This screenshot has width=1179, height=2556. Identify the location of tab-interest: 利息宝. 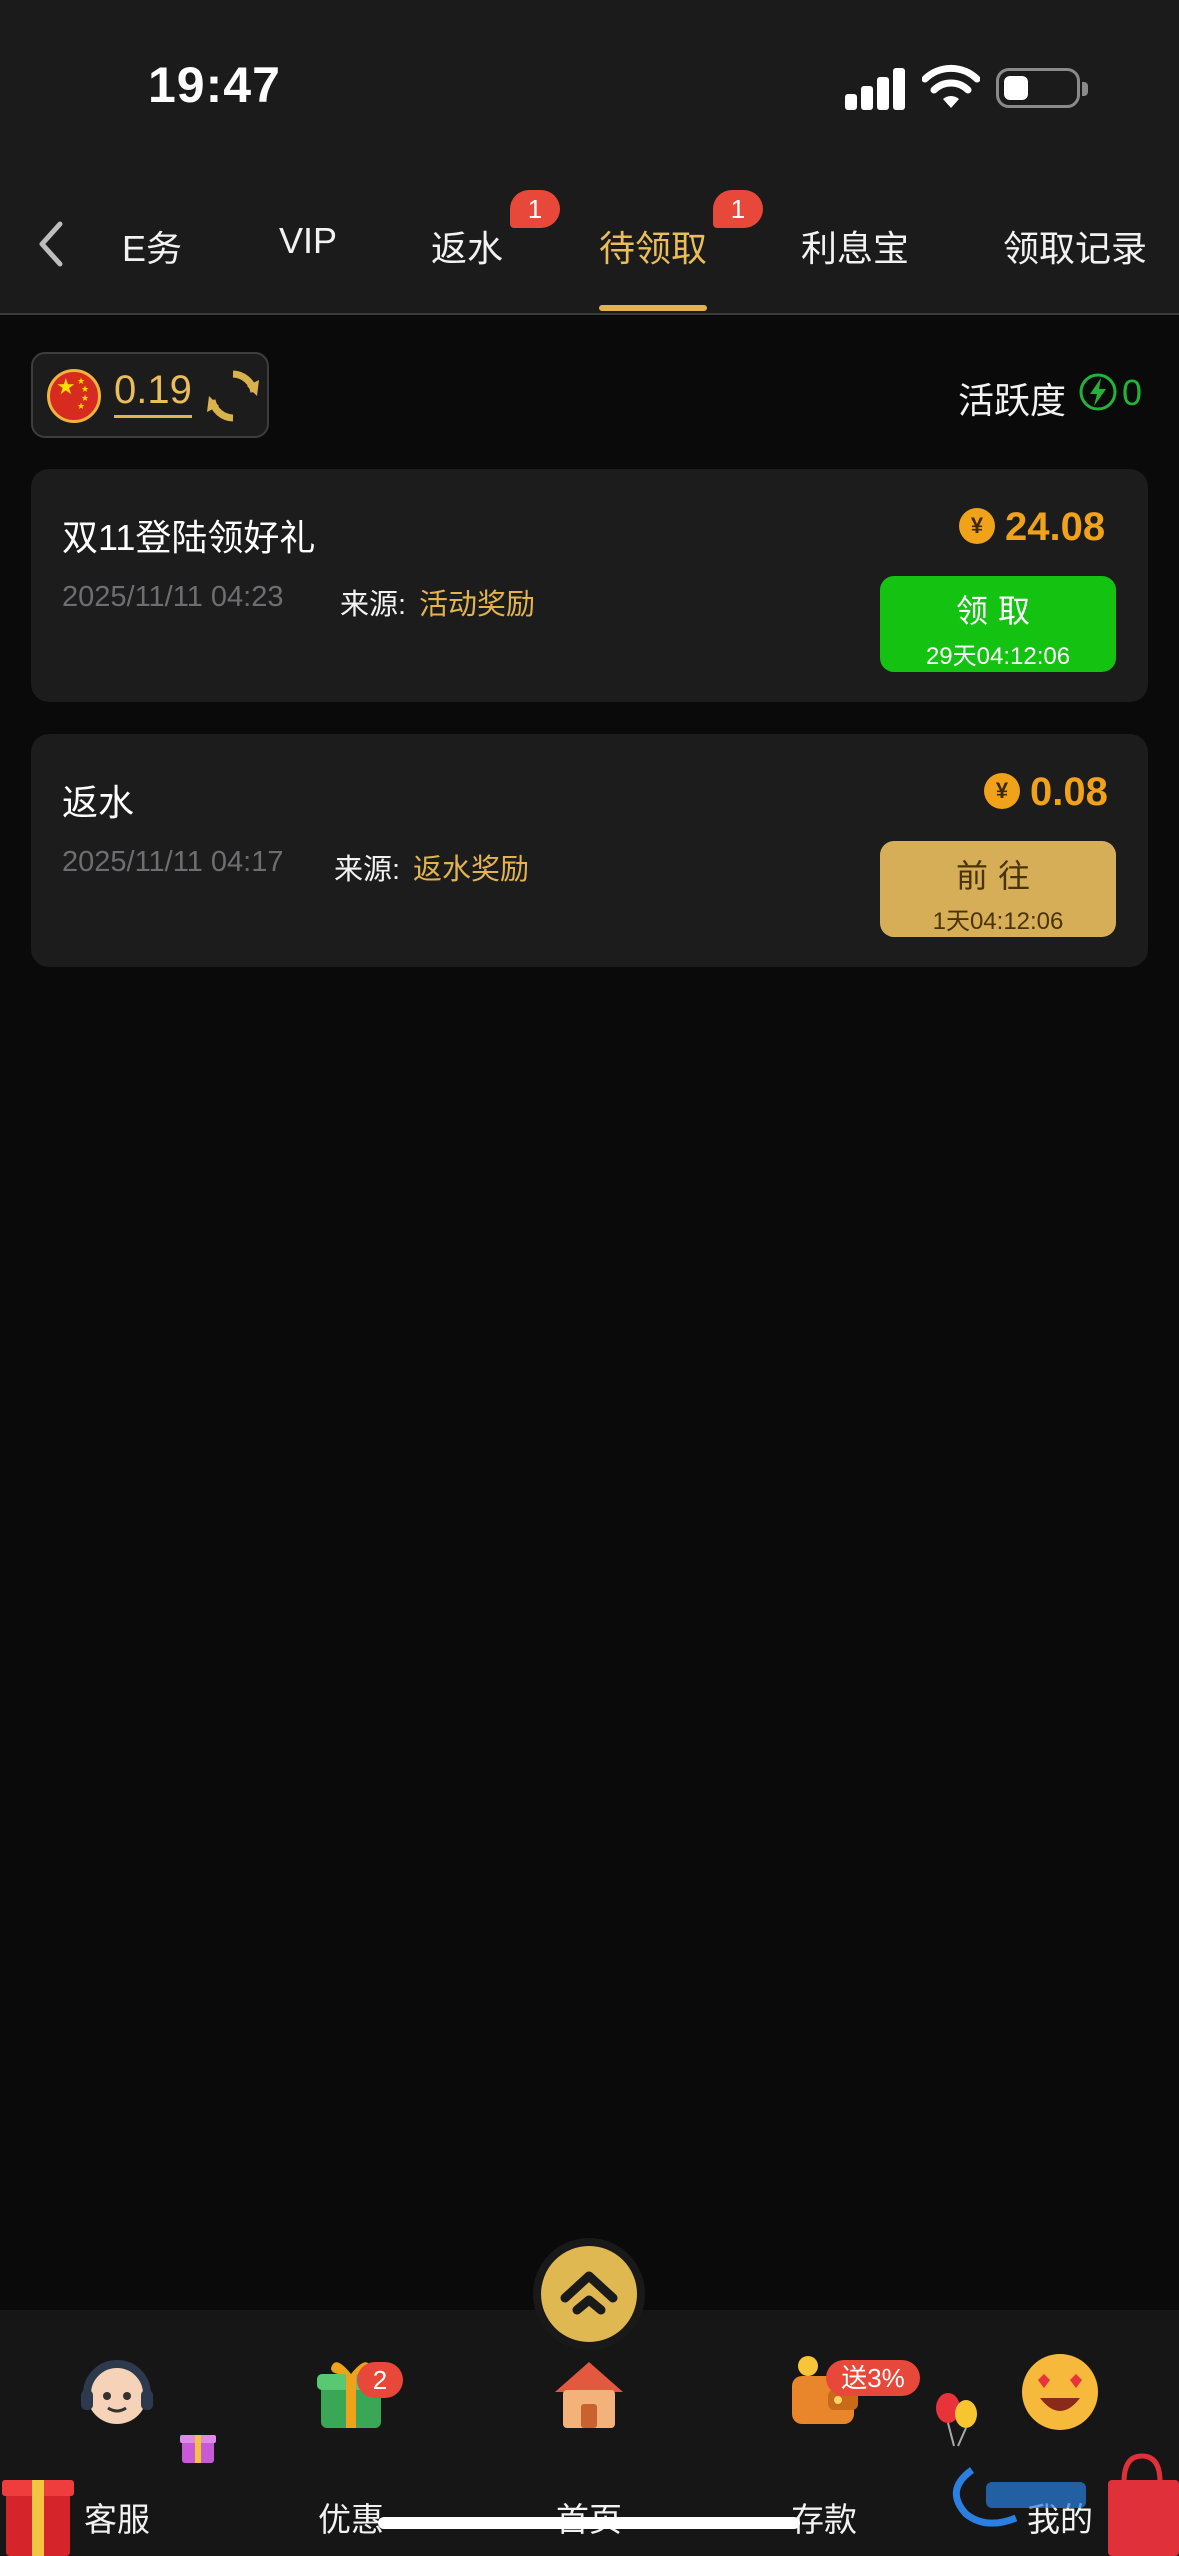
(855, 246).